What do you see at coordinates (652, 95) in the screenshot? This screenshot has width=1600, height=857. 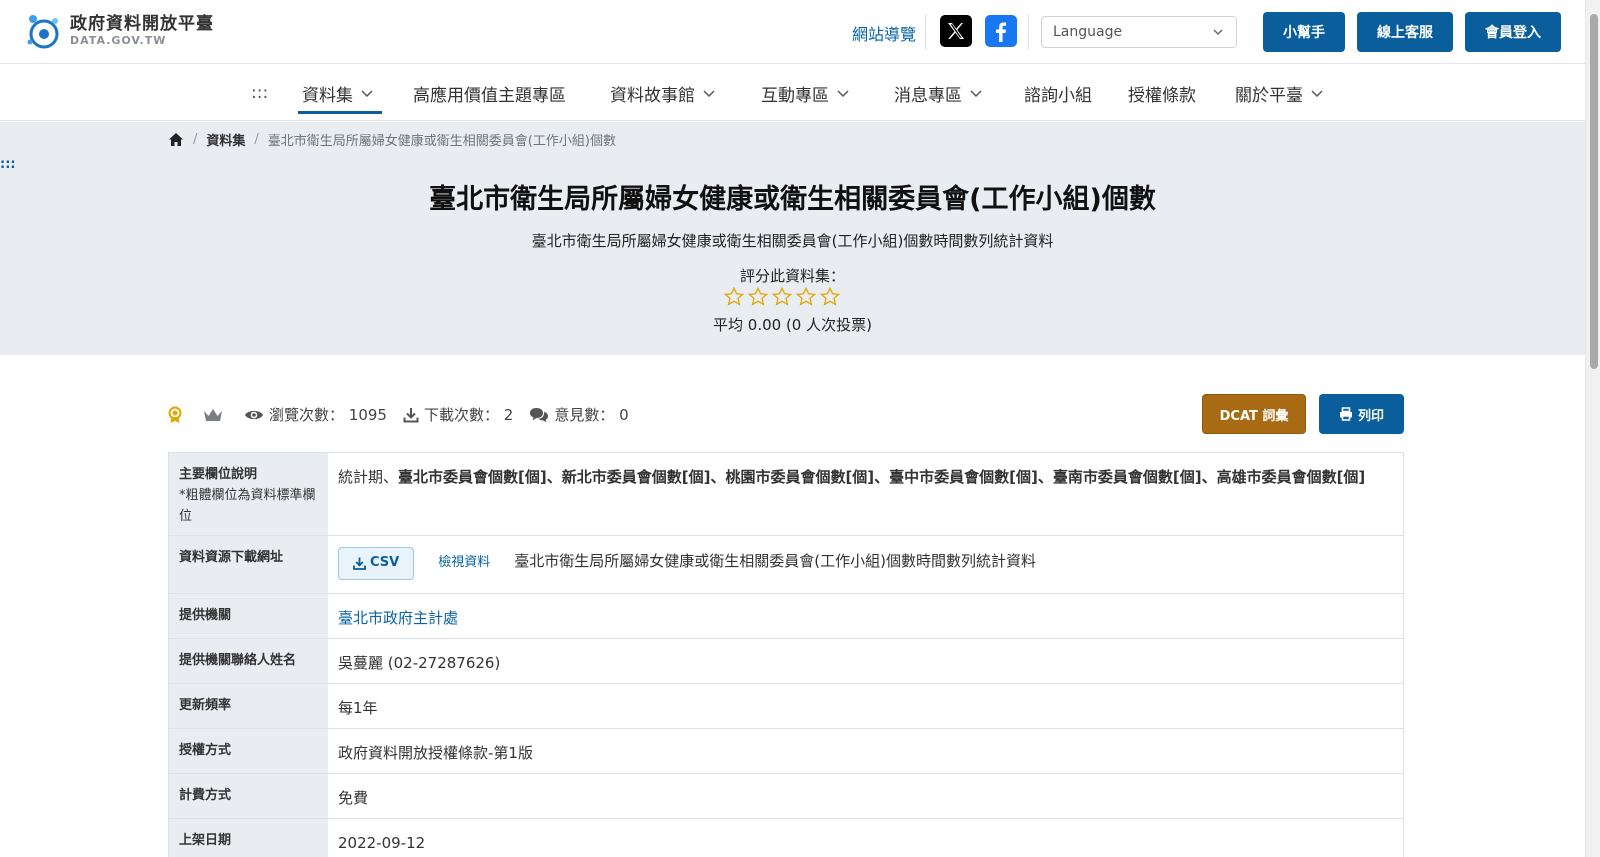 I see `nav-item-label: 資料故事館` at bounding box center [652, 95].